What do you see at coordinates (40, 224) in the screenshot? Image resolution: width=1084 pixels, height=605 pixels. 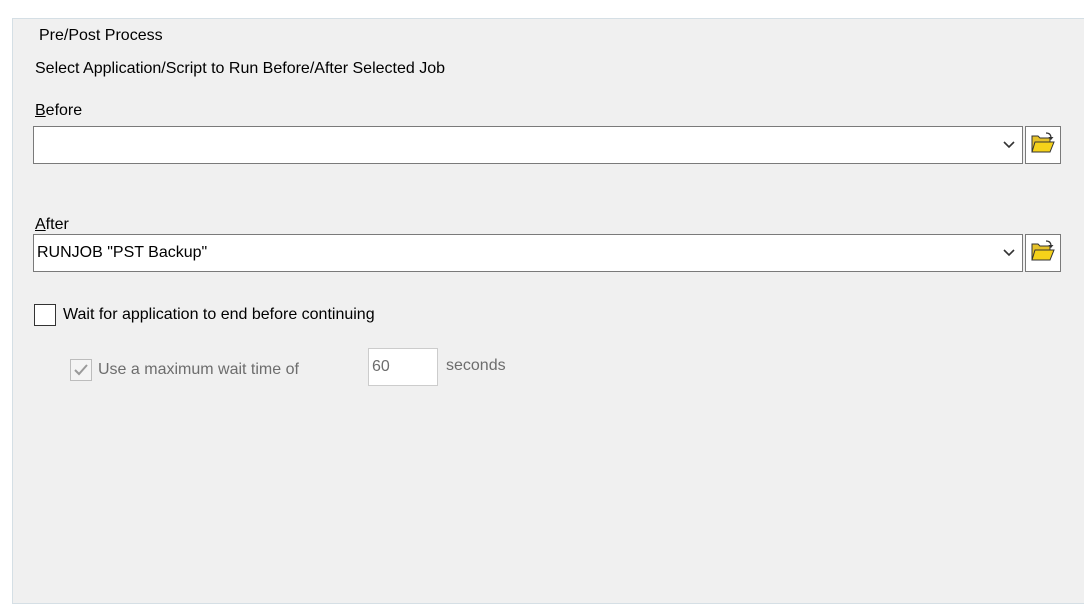 I see `after-accel: A` at bounding box center [40, 224].